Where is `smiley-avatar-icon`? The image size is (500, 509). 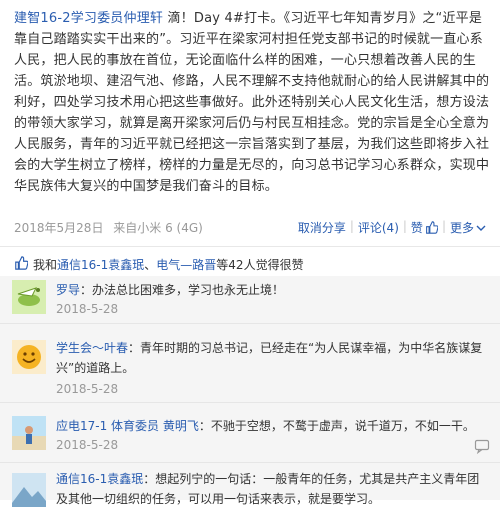 smiley-avatar-icon is located at coordinates (29, 357).